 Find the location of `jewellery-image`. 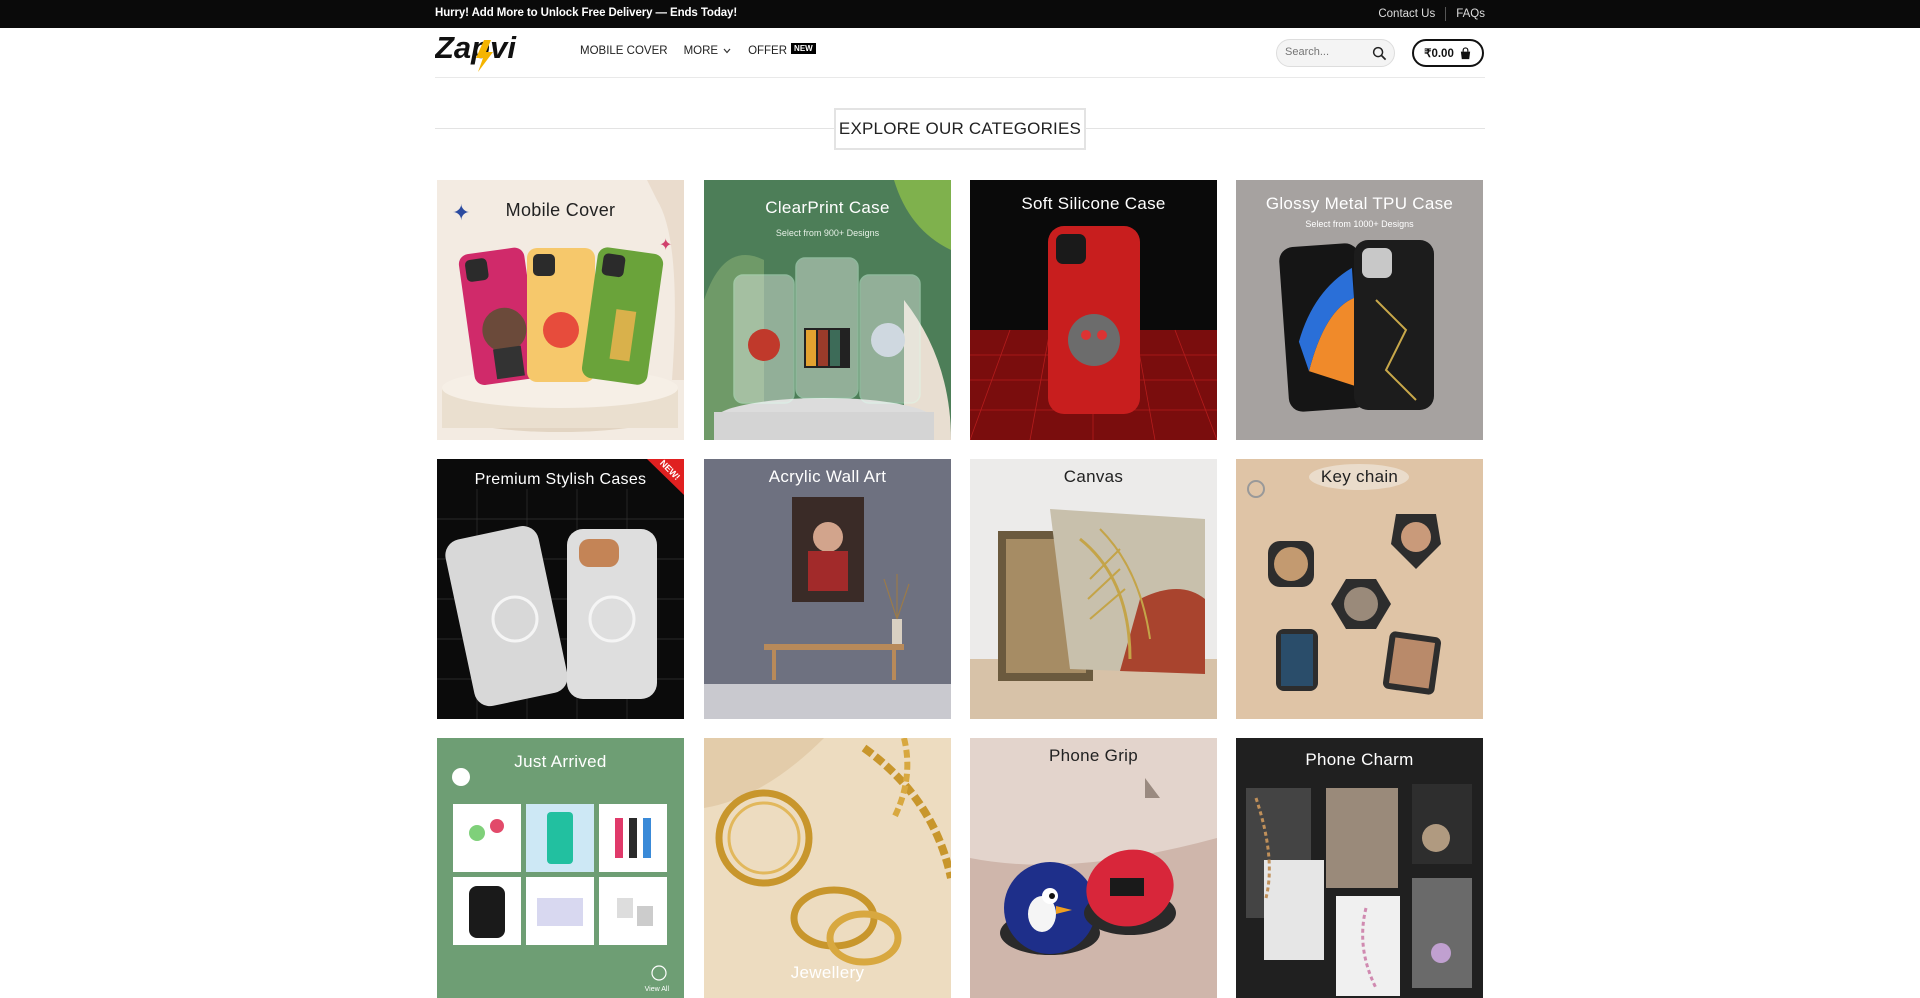

jewellery-image is located at coordinates (827, 868).